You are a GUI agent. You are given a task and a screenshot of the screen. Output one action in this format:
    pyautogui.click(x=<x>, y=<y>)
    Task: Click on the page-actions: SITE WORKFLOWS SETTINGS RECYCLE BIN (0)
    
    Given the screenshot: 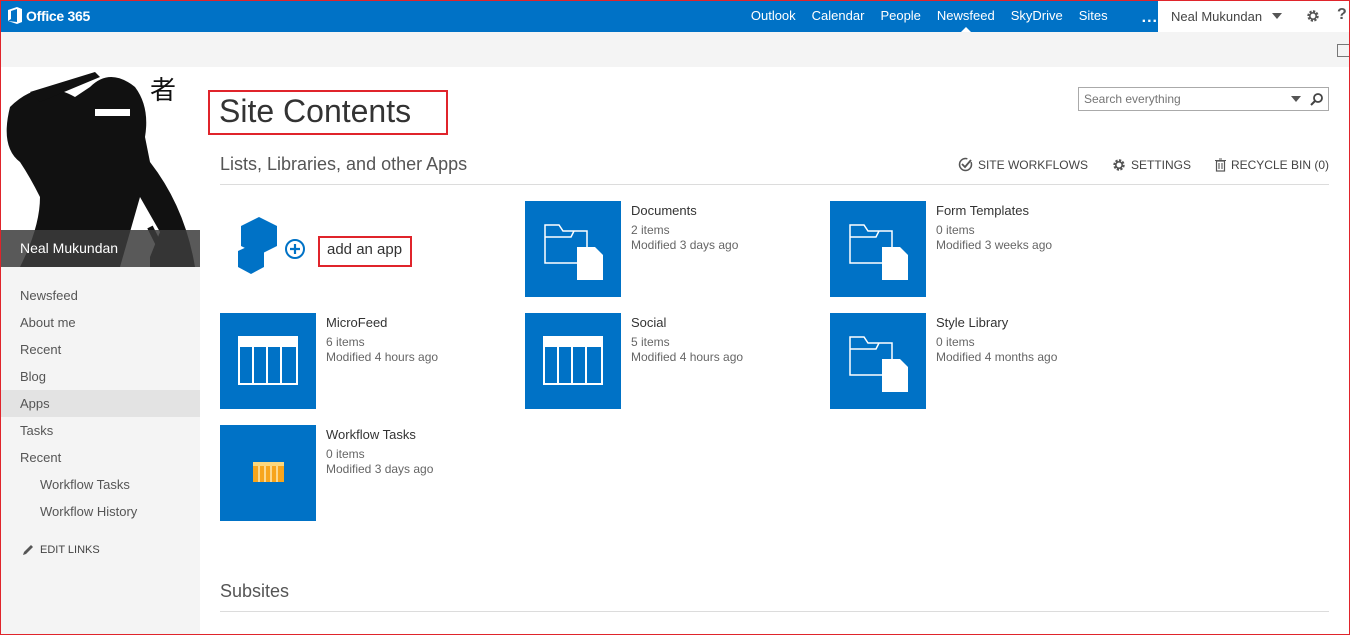 What is the action you would take?
    pyautogui.click(x=1131, y=164)
    